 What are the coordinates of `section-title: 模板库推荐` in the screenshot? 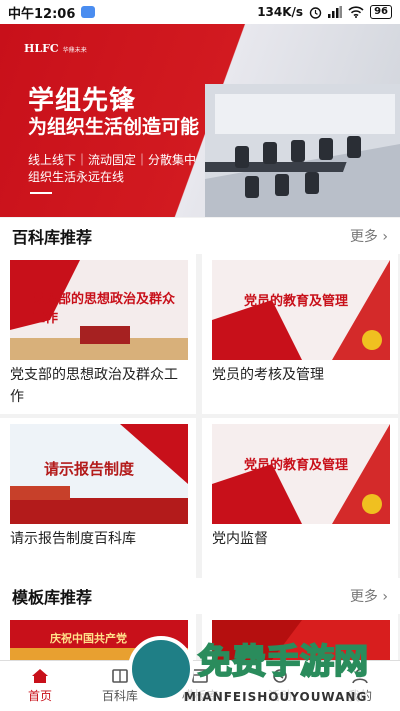 It's located at (52, 597).